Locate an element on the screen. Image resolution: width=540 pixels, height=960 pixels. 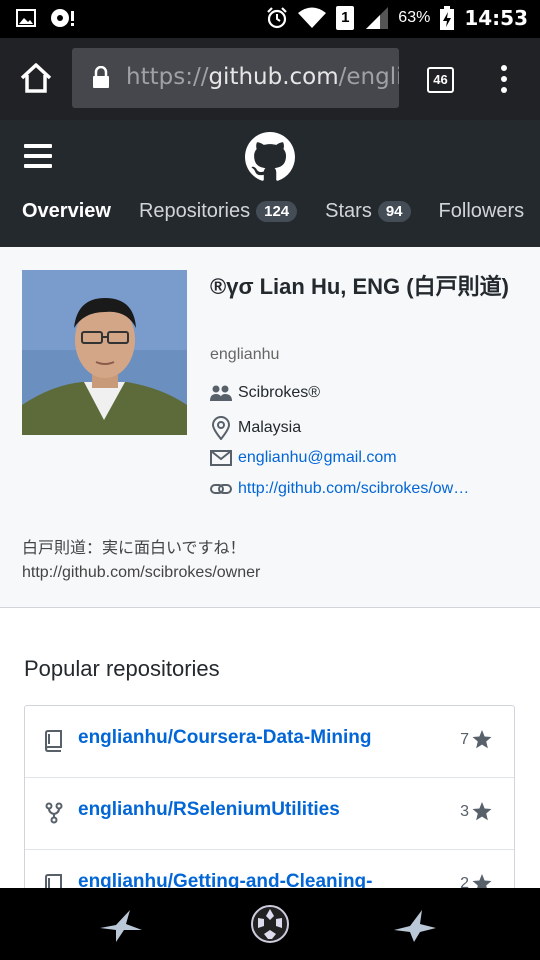
status-bar: 1 63% 14:53 is located at coordinates (270, 19).